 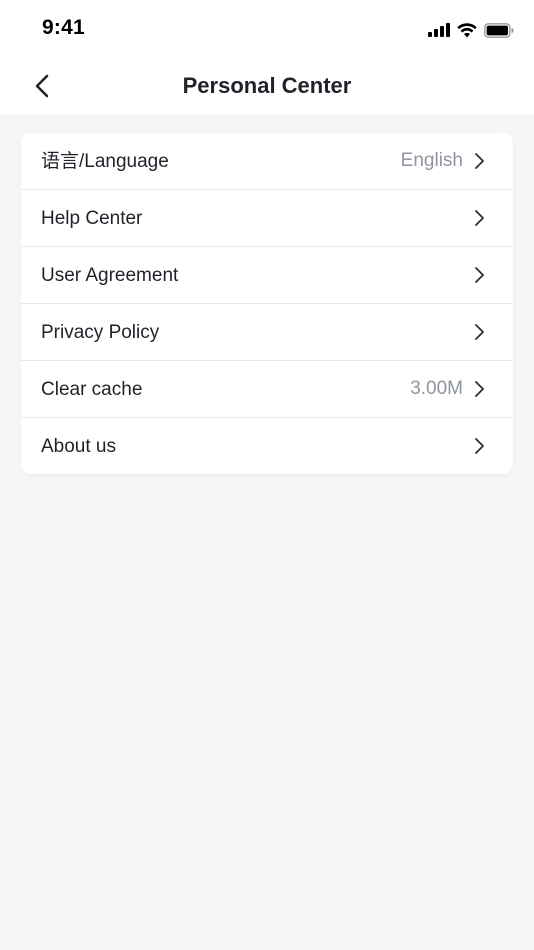 I want to click on settings-item-value: English, so click(x=431, y=160).